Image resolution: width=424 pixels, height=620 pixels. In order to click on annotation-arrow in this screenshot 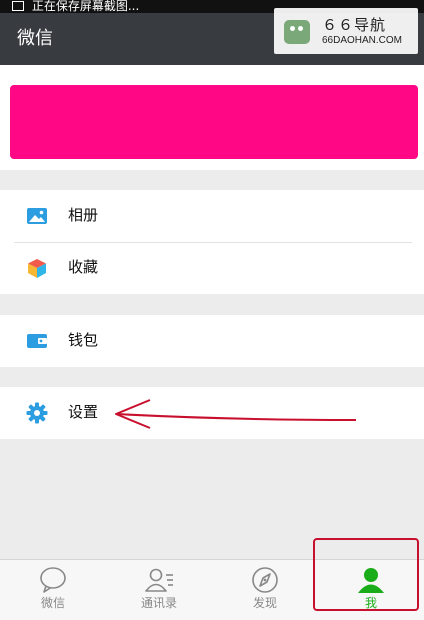, I will do `click(236, 414)`.